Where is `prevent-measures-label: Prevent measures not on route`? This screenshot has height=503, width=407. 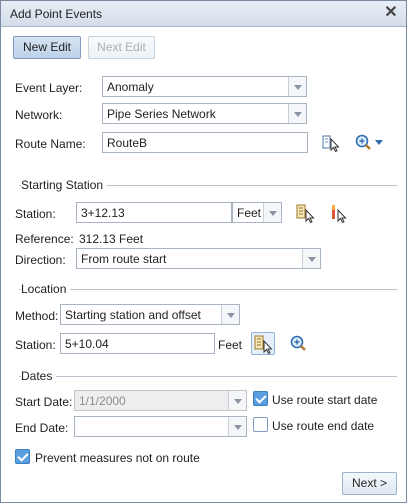 prevent-measures-label: Prevent measures not on route is located at coordinates (117, 458).